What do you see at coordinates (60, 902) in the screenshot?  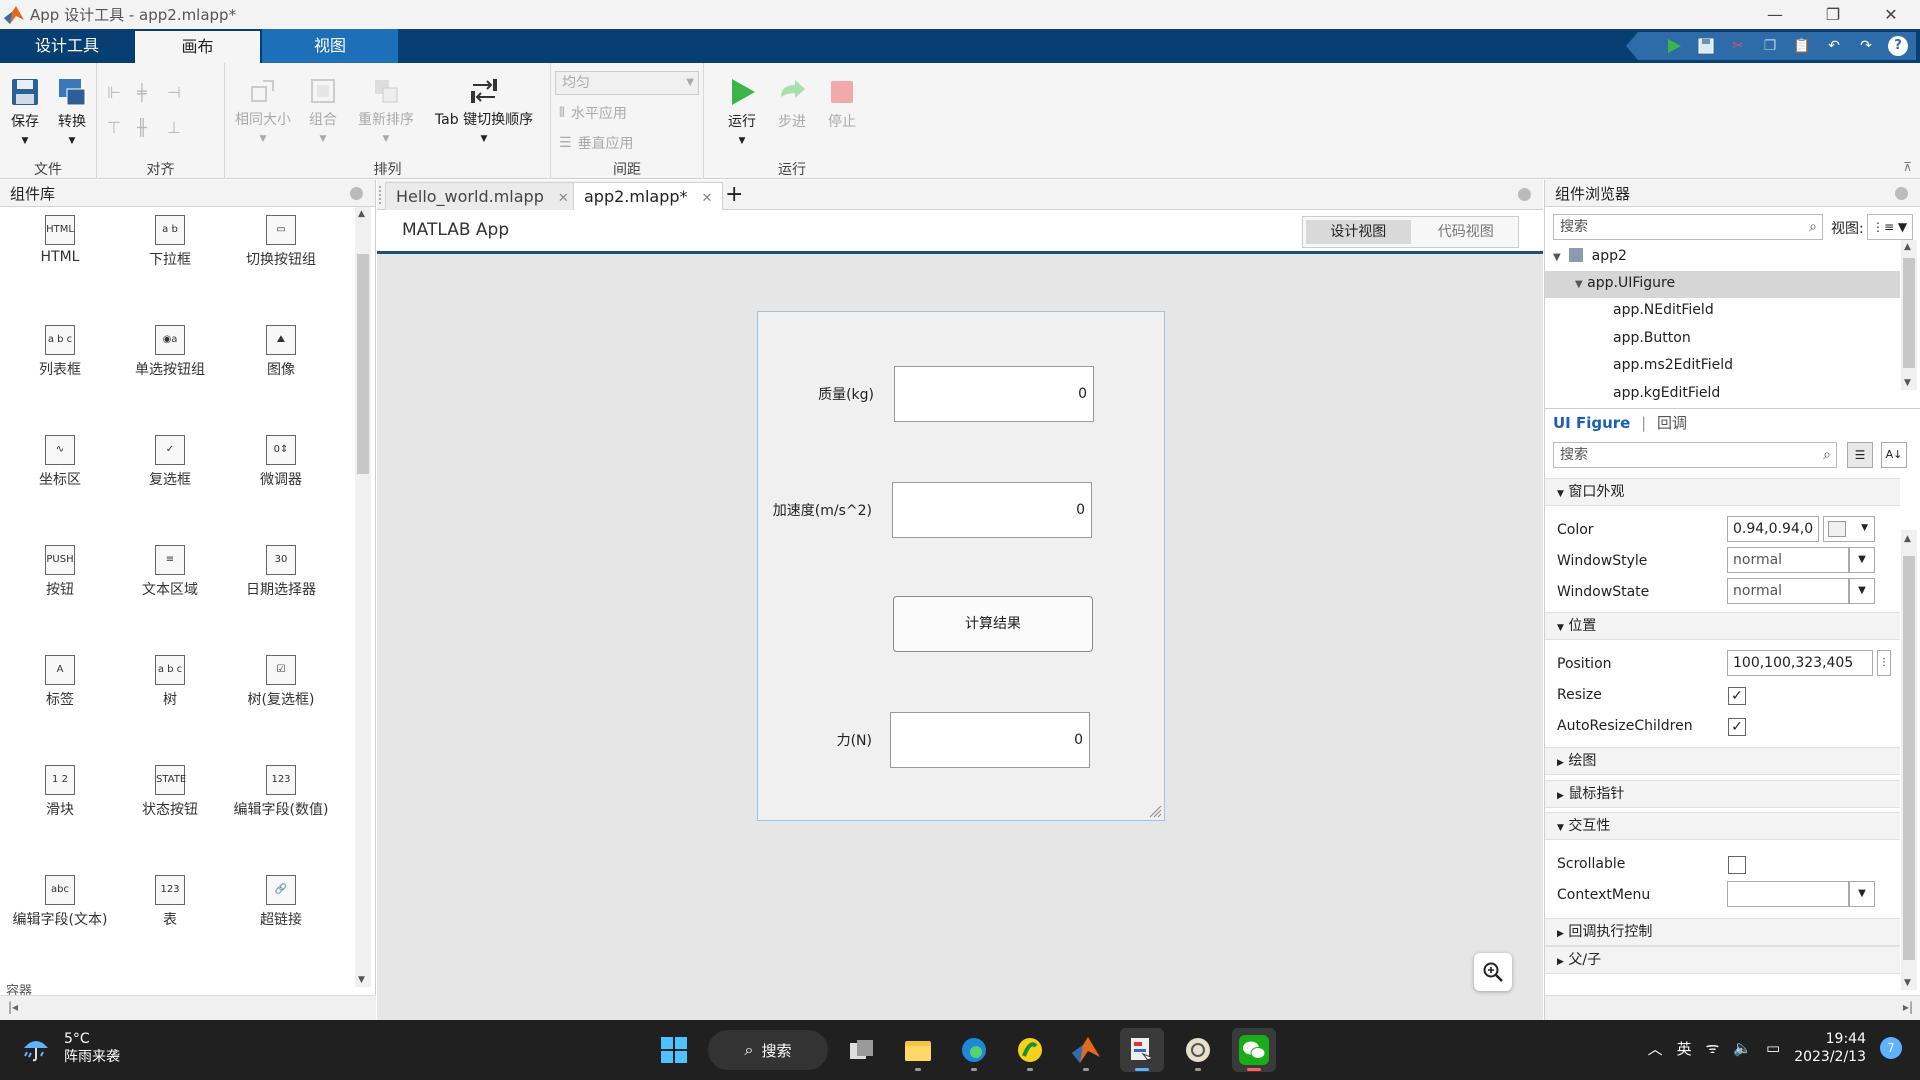 I see `component-item: abc 编辑字段(文本)` at bounding box center [60, 902].